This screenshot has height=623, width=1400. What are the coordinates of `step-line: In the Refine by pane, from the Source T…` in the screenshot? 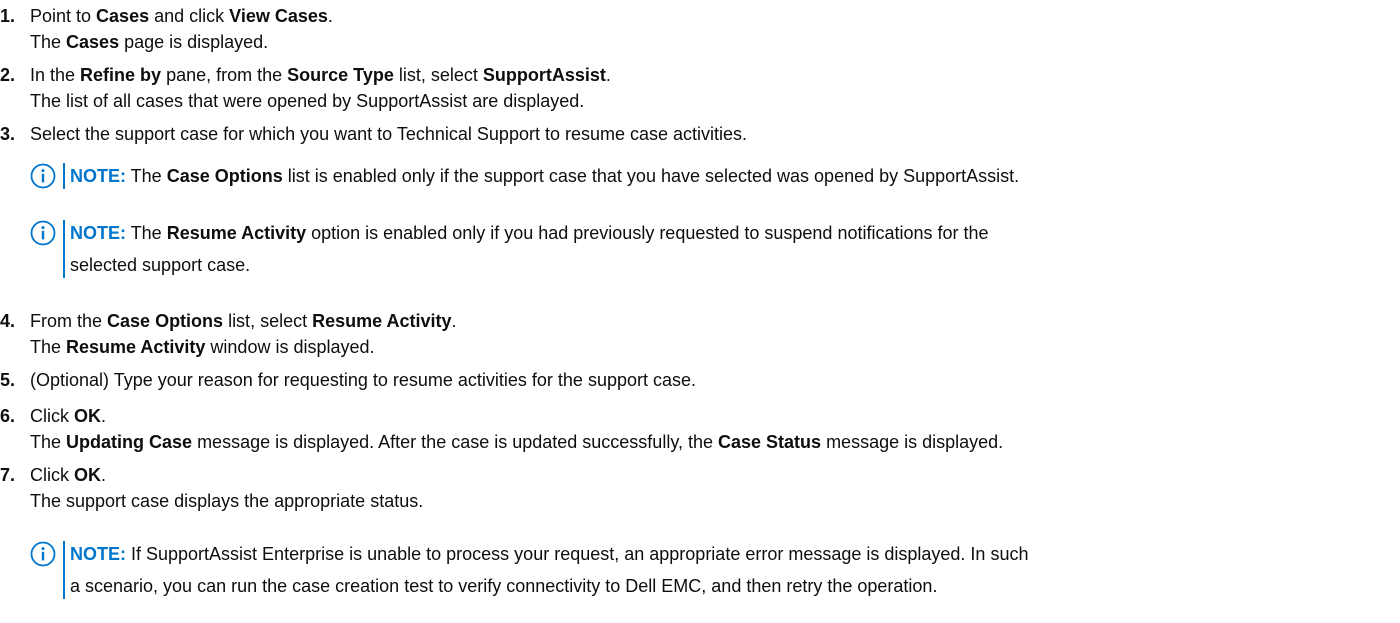 It's located at (320, 75).